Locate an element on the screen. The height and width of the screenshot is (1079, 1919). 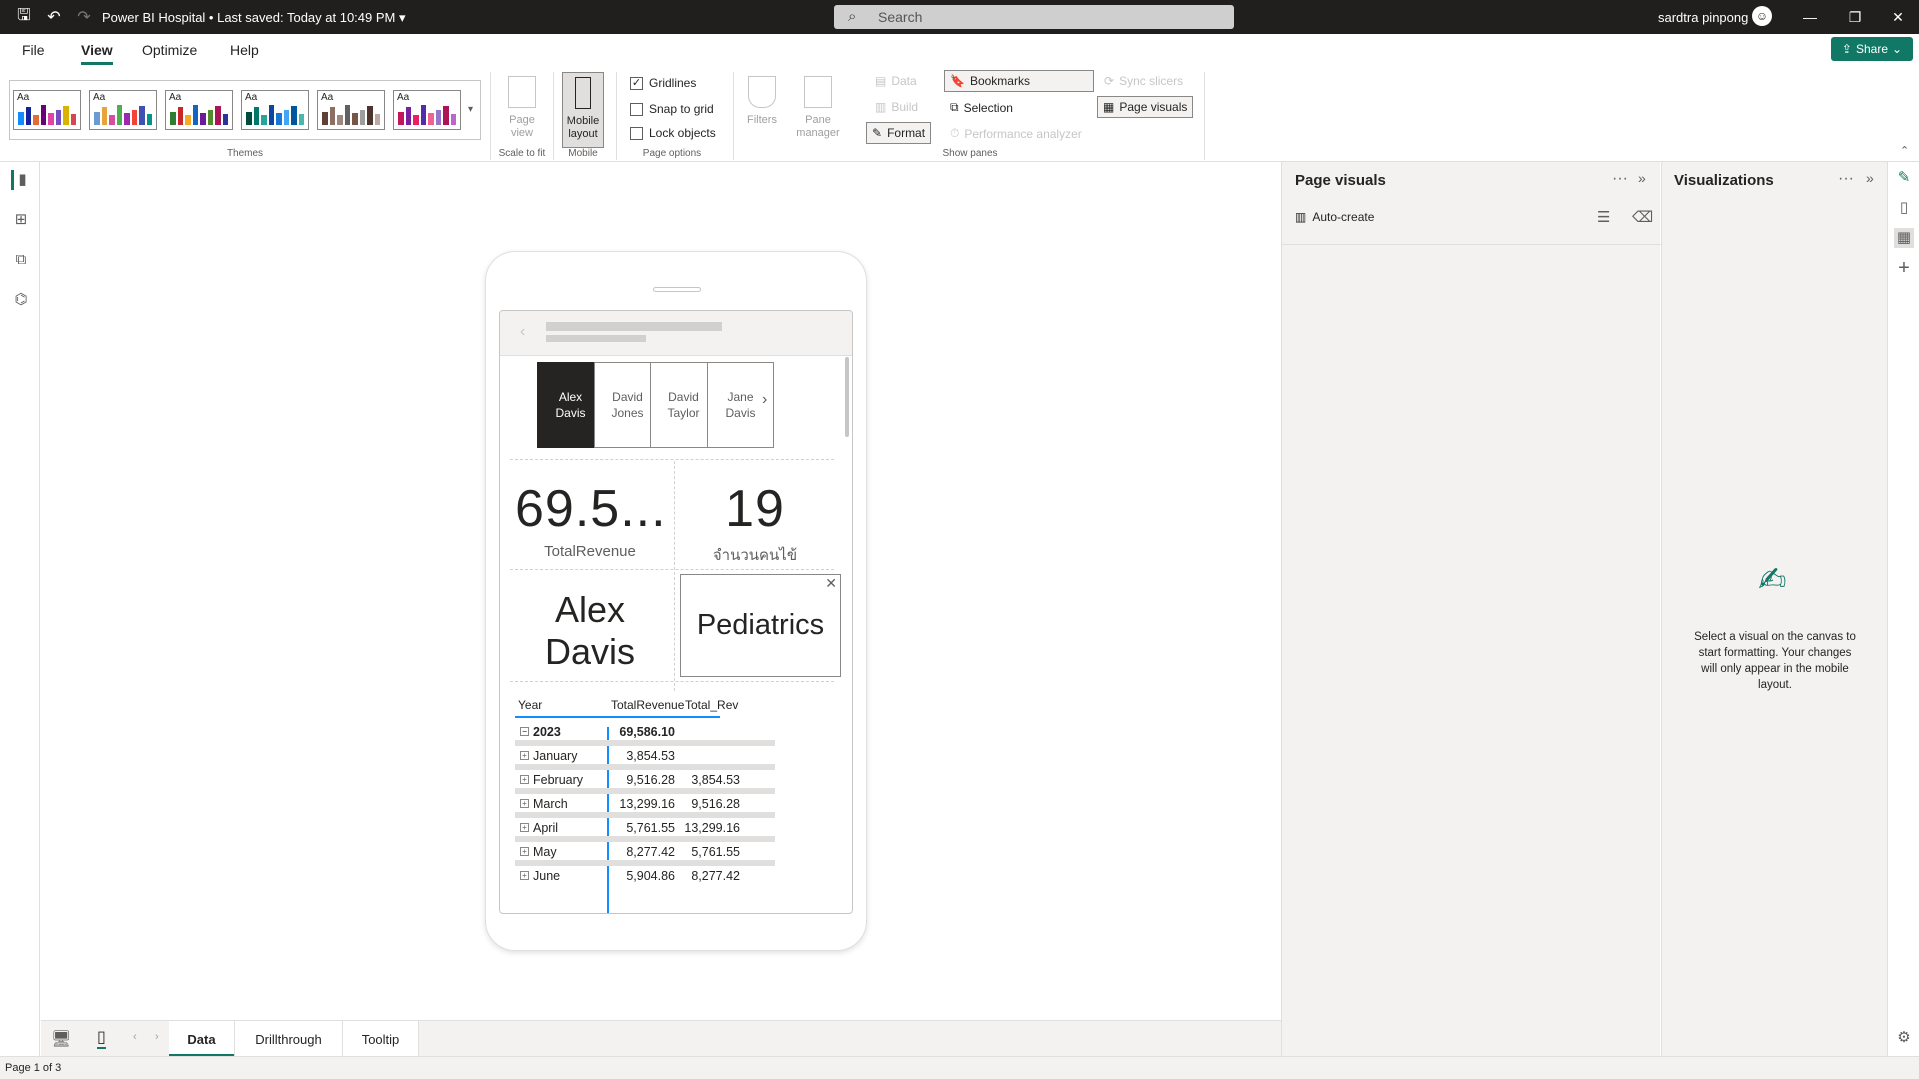
filters-button: Filters is located at coordinates (762, 110).